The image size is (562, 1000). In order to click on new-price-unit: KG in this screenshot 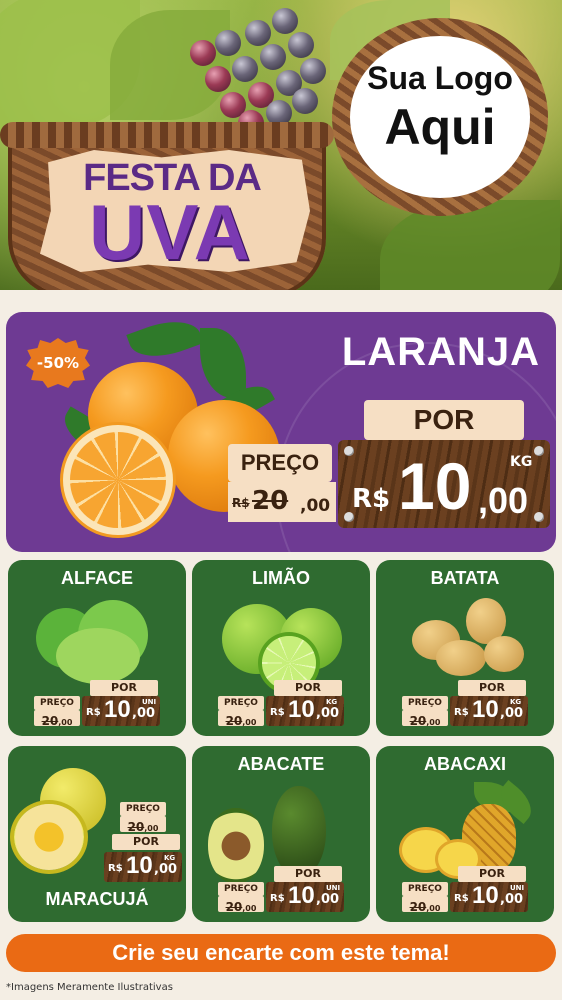, I will do `click(521, 462)`.